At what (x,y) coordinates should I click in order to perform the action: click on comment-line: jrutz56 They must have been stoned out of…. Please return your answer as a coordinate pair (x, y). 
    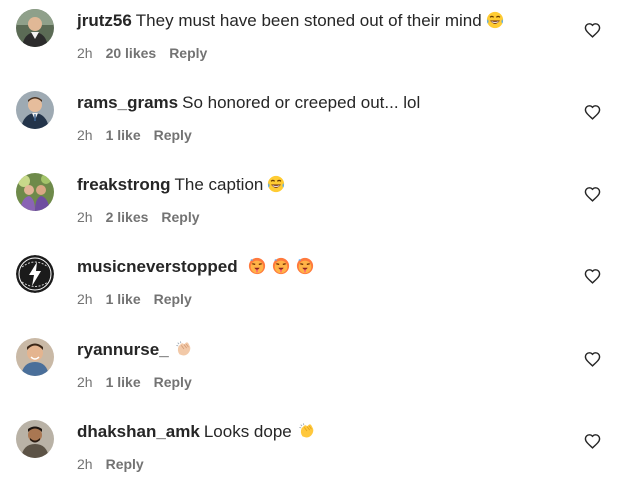
    Looking at the image, I should click on (290, 21).